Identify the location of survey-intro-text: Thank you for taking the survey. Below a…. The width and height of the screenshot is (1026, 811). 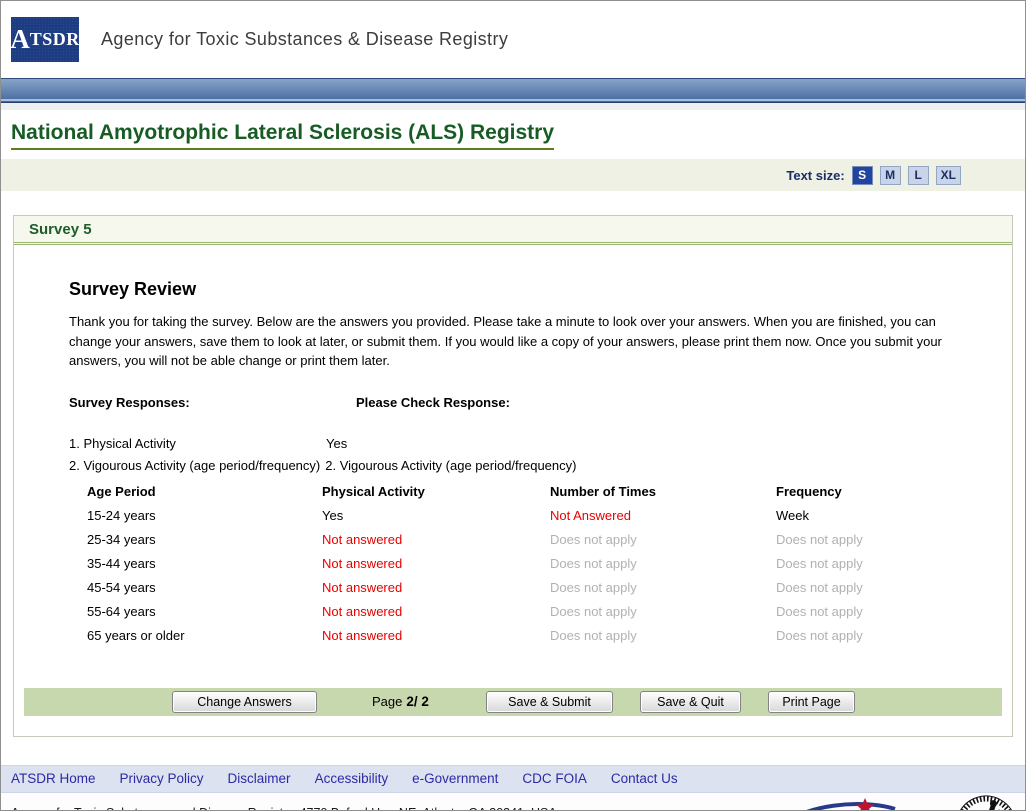
(505, 341).